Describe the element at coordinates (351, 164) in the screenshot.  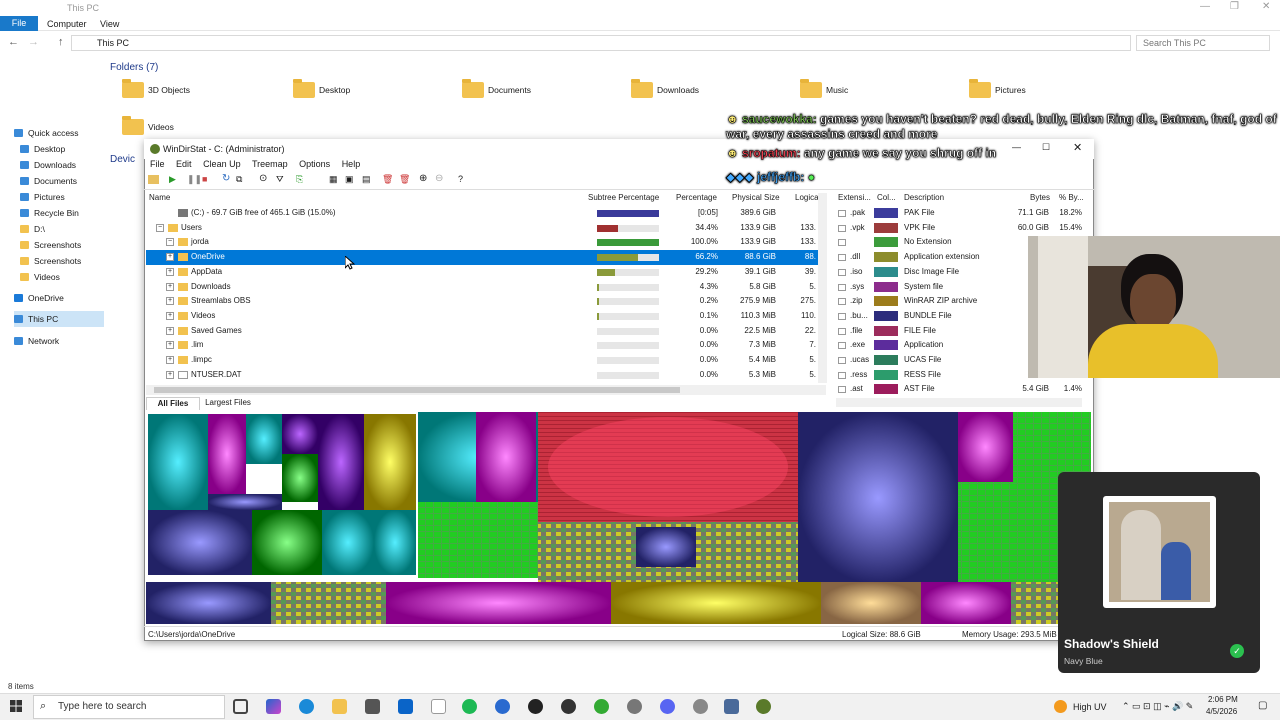
I see `menu-help: Help` at that location.